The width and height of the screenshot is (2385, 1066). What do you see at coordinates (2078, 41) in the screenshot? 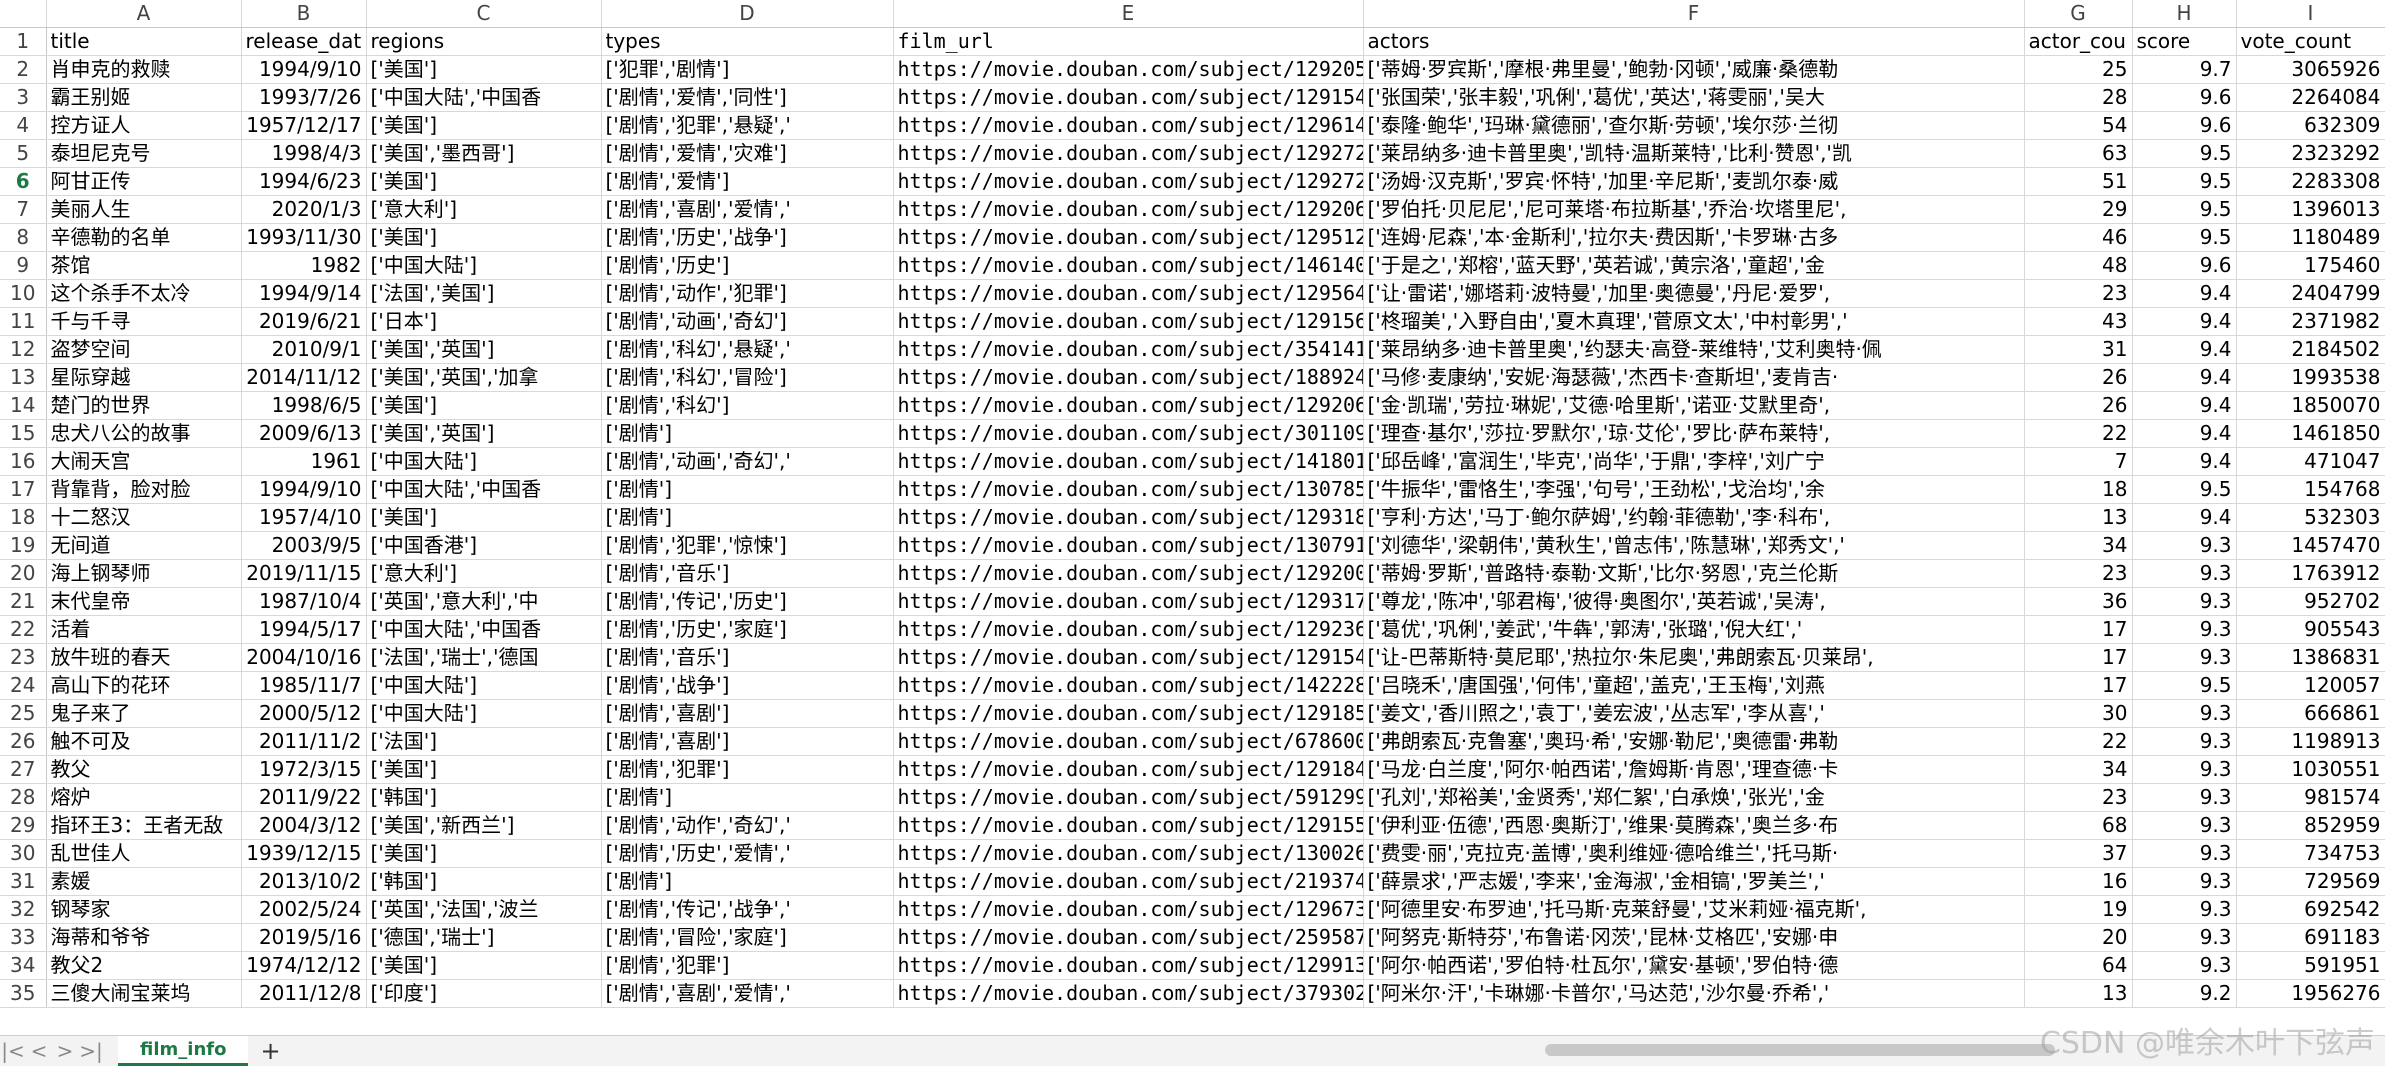
I see `cell-g1: actor_cou` at bounding box center [2078, 41].